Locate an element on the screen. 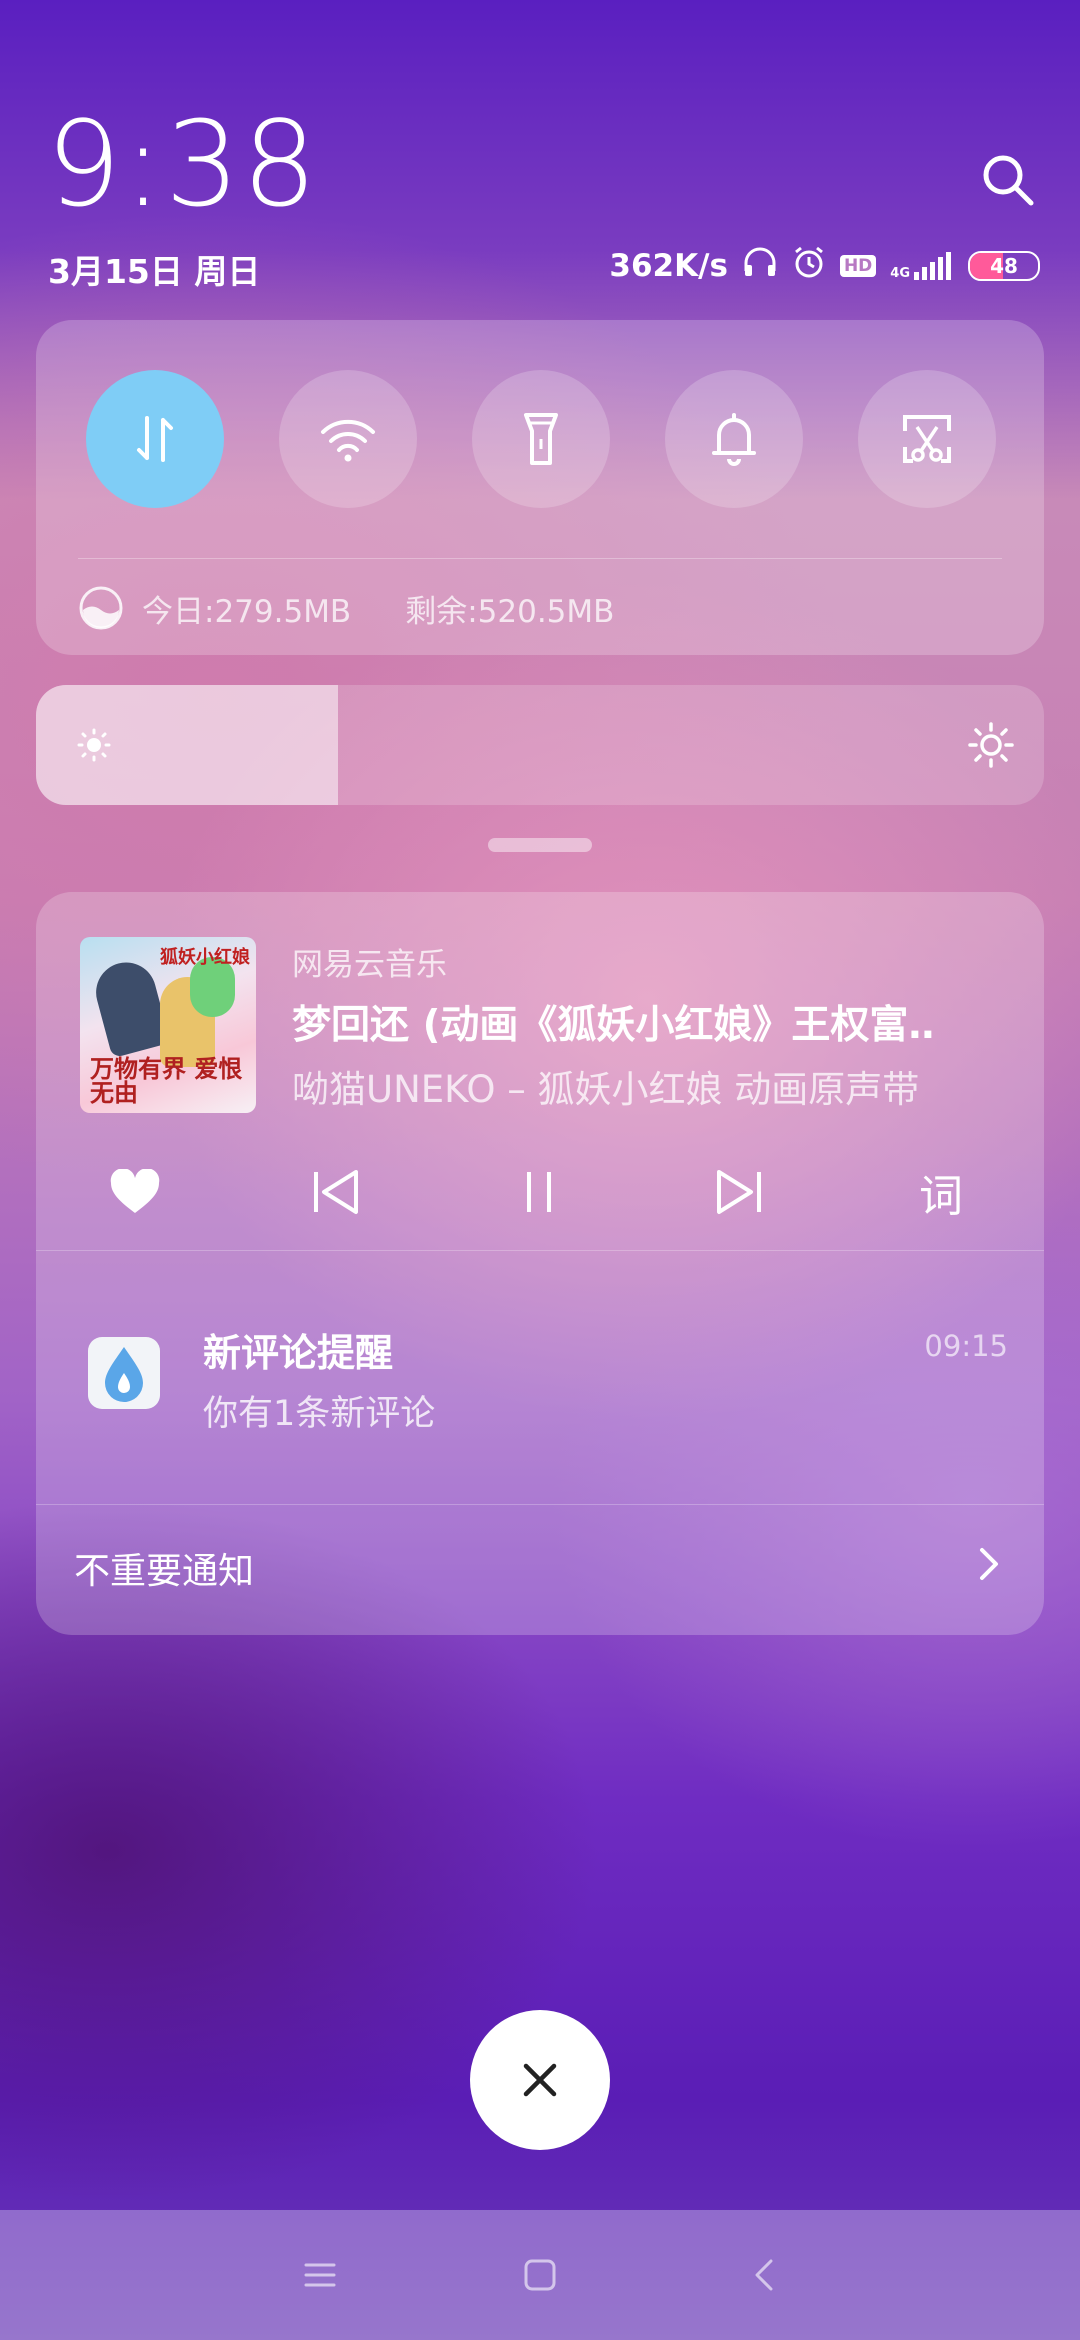 Image resolution: width=1080 pixels, height=2340 pixels. lyrics-button: 词 is located at coordinates (941, 1192).